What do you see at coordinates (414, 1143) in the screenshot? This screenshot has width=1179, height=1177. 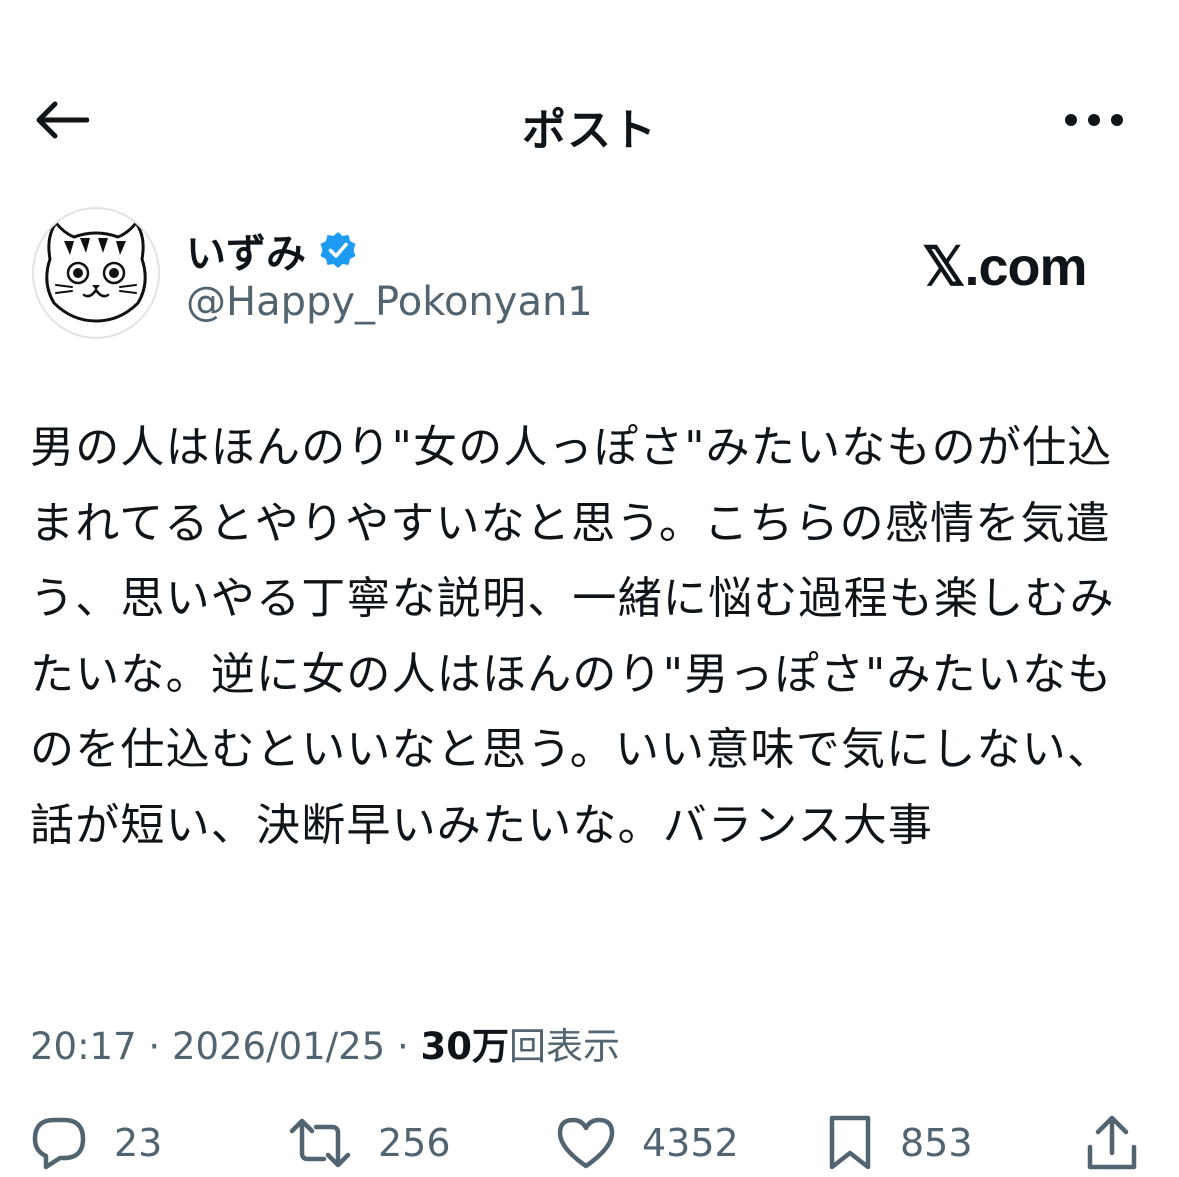 I see `repost-count: 256` at bounding box center [414, 1143].